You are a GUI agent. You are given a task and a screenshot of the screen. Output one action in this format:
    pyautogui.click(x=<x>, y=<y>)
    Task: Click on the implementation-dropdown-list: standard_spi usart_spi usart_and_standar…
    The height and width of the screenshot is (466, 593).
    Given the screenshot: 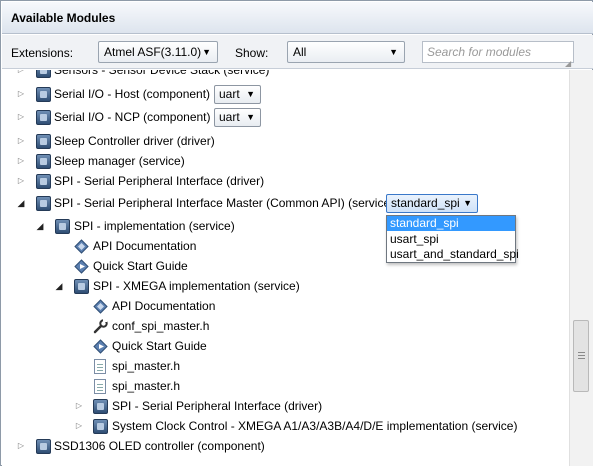 What is the action you would take?
    pyautogui.click(x=452, y=239)
    